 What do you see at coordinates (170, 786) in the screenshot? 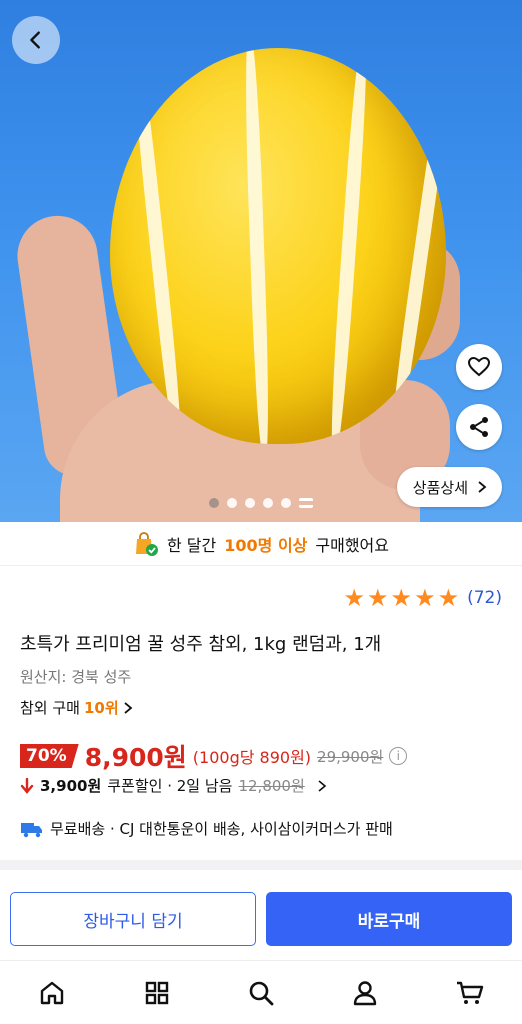
I see `coupon-label: 쿠폰할인 · 2일 남음` at bounding box center [170, 786].